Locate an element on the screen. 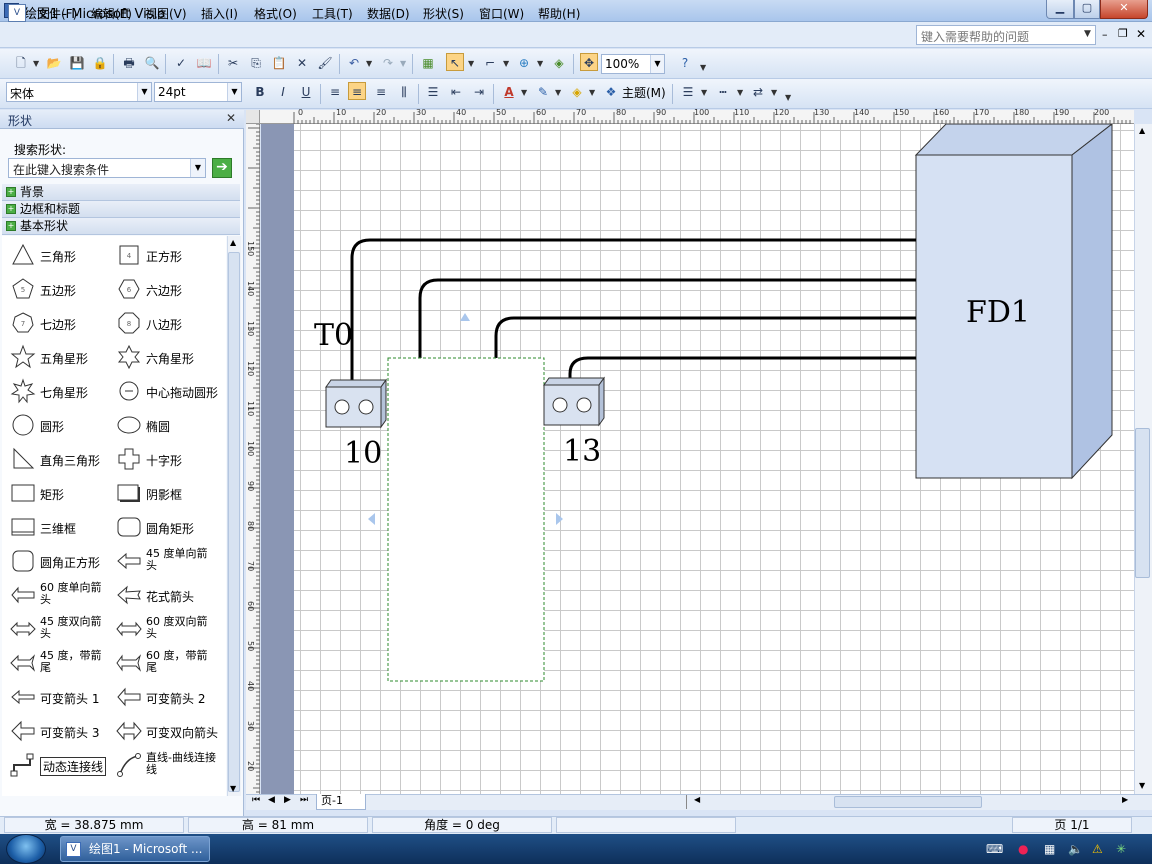 The width and height of the screenshot is (1152, 864). menu-help: 帮助(H) is located at coordinates (559, 13).